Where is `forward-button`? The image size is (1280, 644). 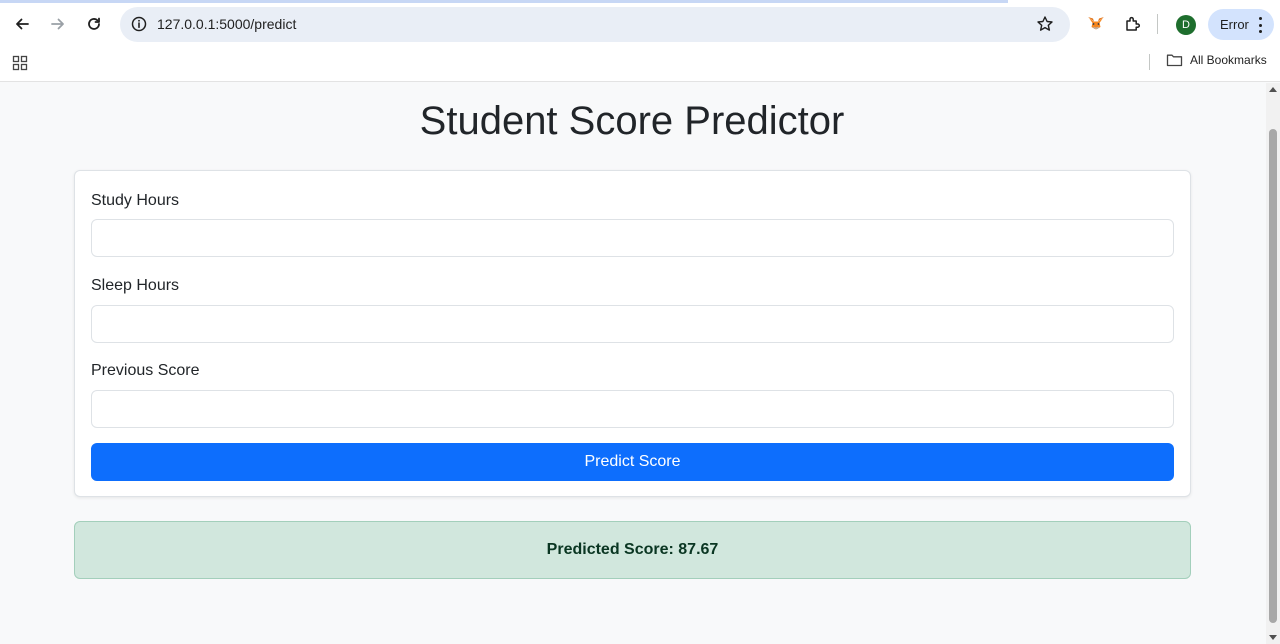
forward-button is located at coordinates (58, 24).